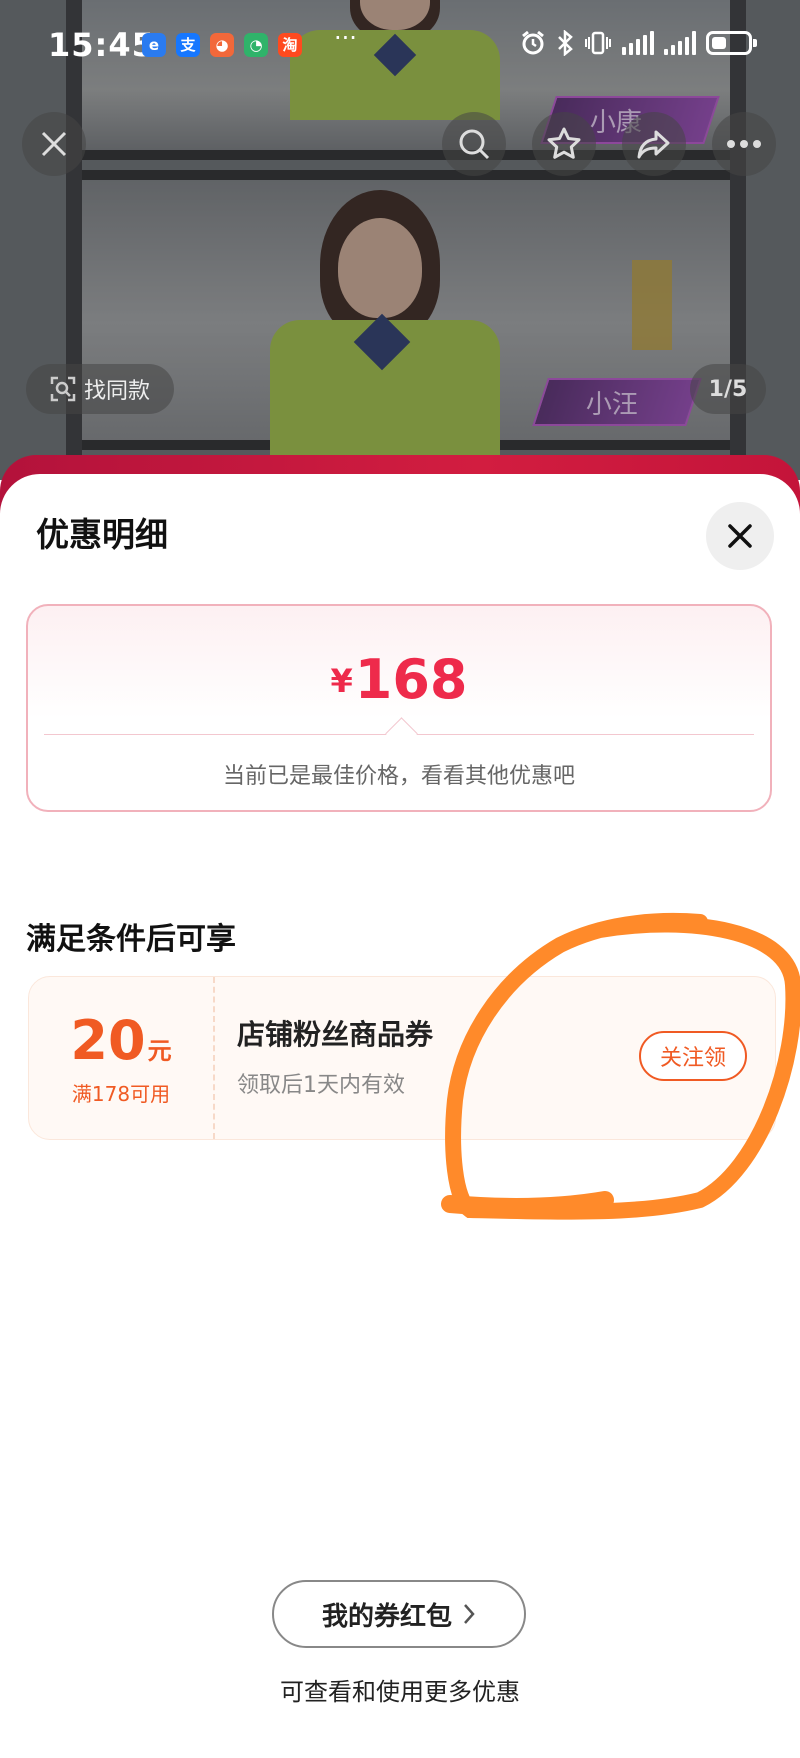 The height and width of the screenshot is (1758, 800). What do you see at coordinates (731, 43) in the screenshot?
I see `battery-icon` at bounding box center [731, 43].